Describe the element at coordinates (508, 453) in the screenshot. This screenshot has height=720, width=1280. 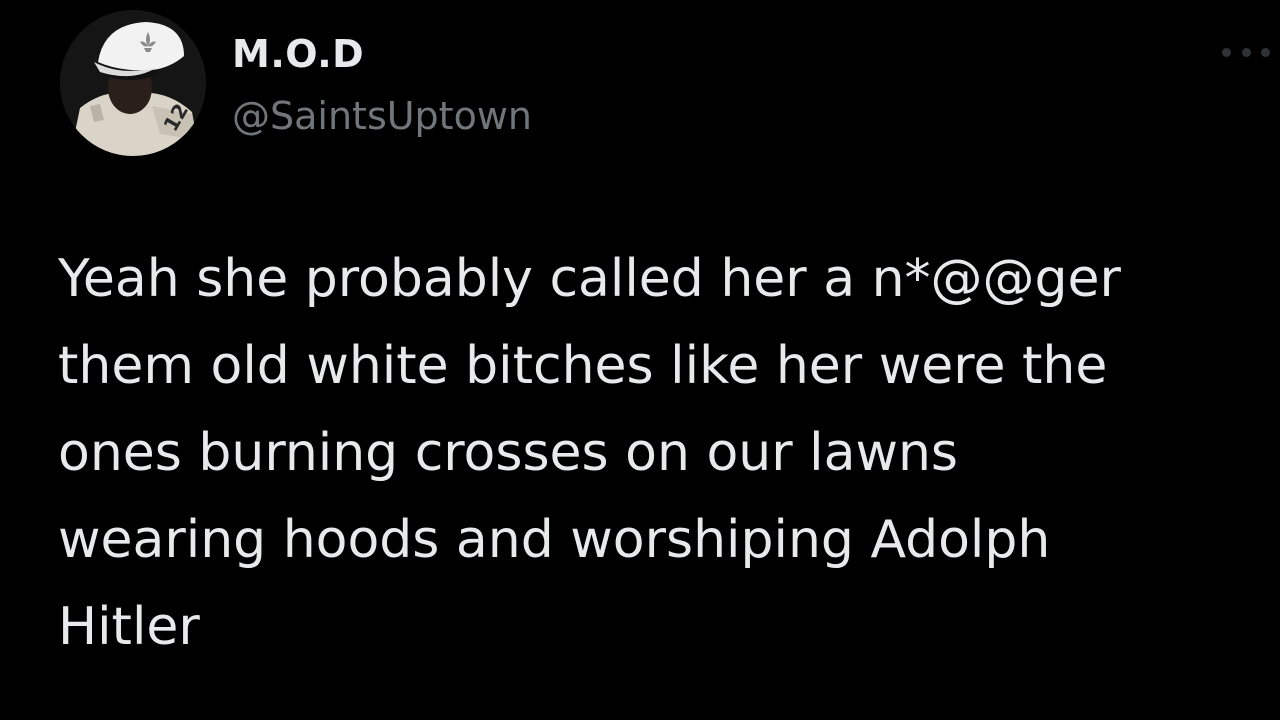
I see `tweet-text-line: ones burning crosses on our lawns` at that location.